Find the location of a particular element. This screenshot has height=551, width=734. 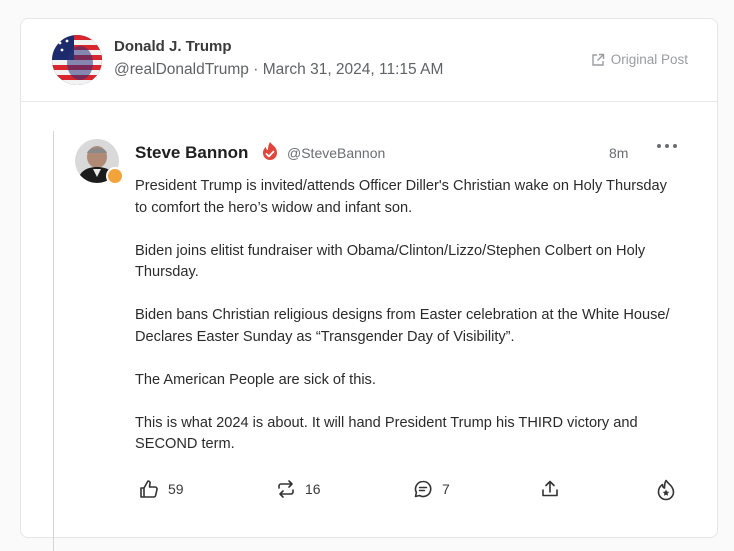

boost-button is located at coordinates (666, 490).